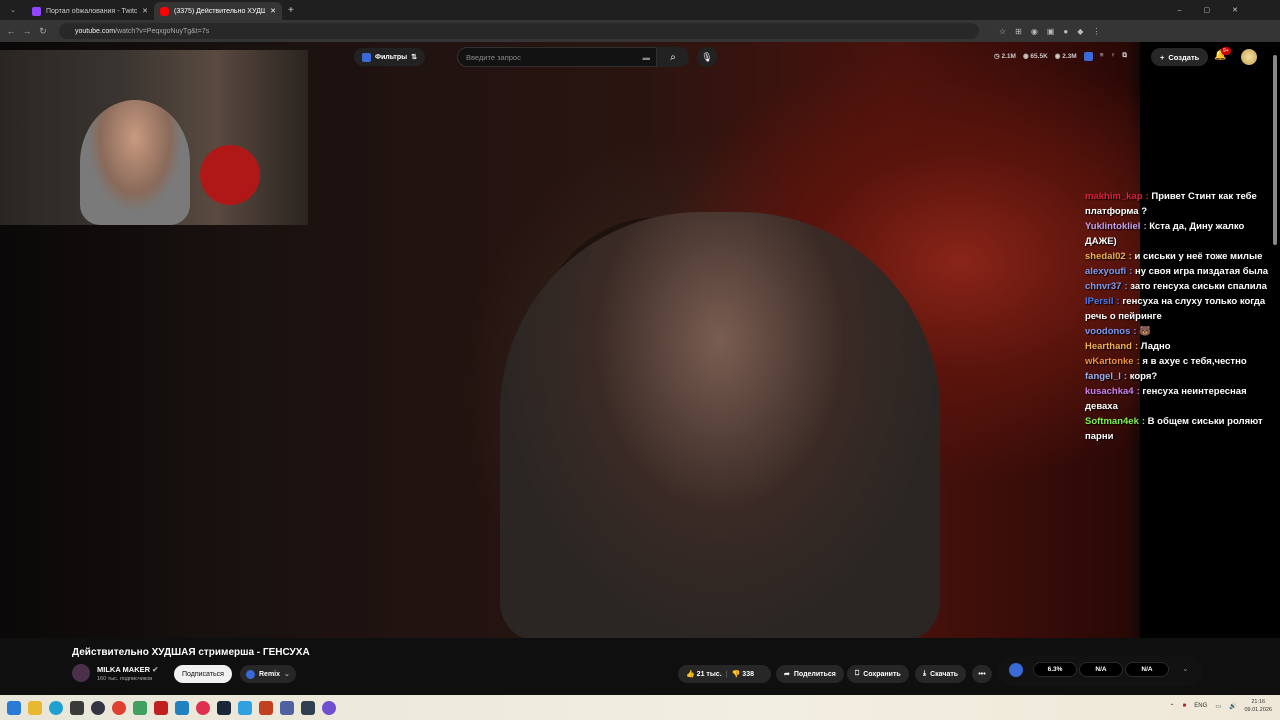  Describe the element at coordinates (1035, 56) in the screenshot. I see `stat-views: ◉ 65.5K` at that location.